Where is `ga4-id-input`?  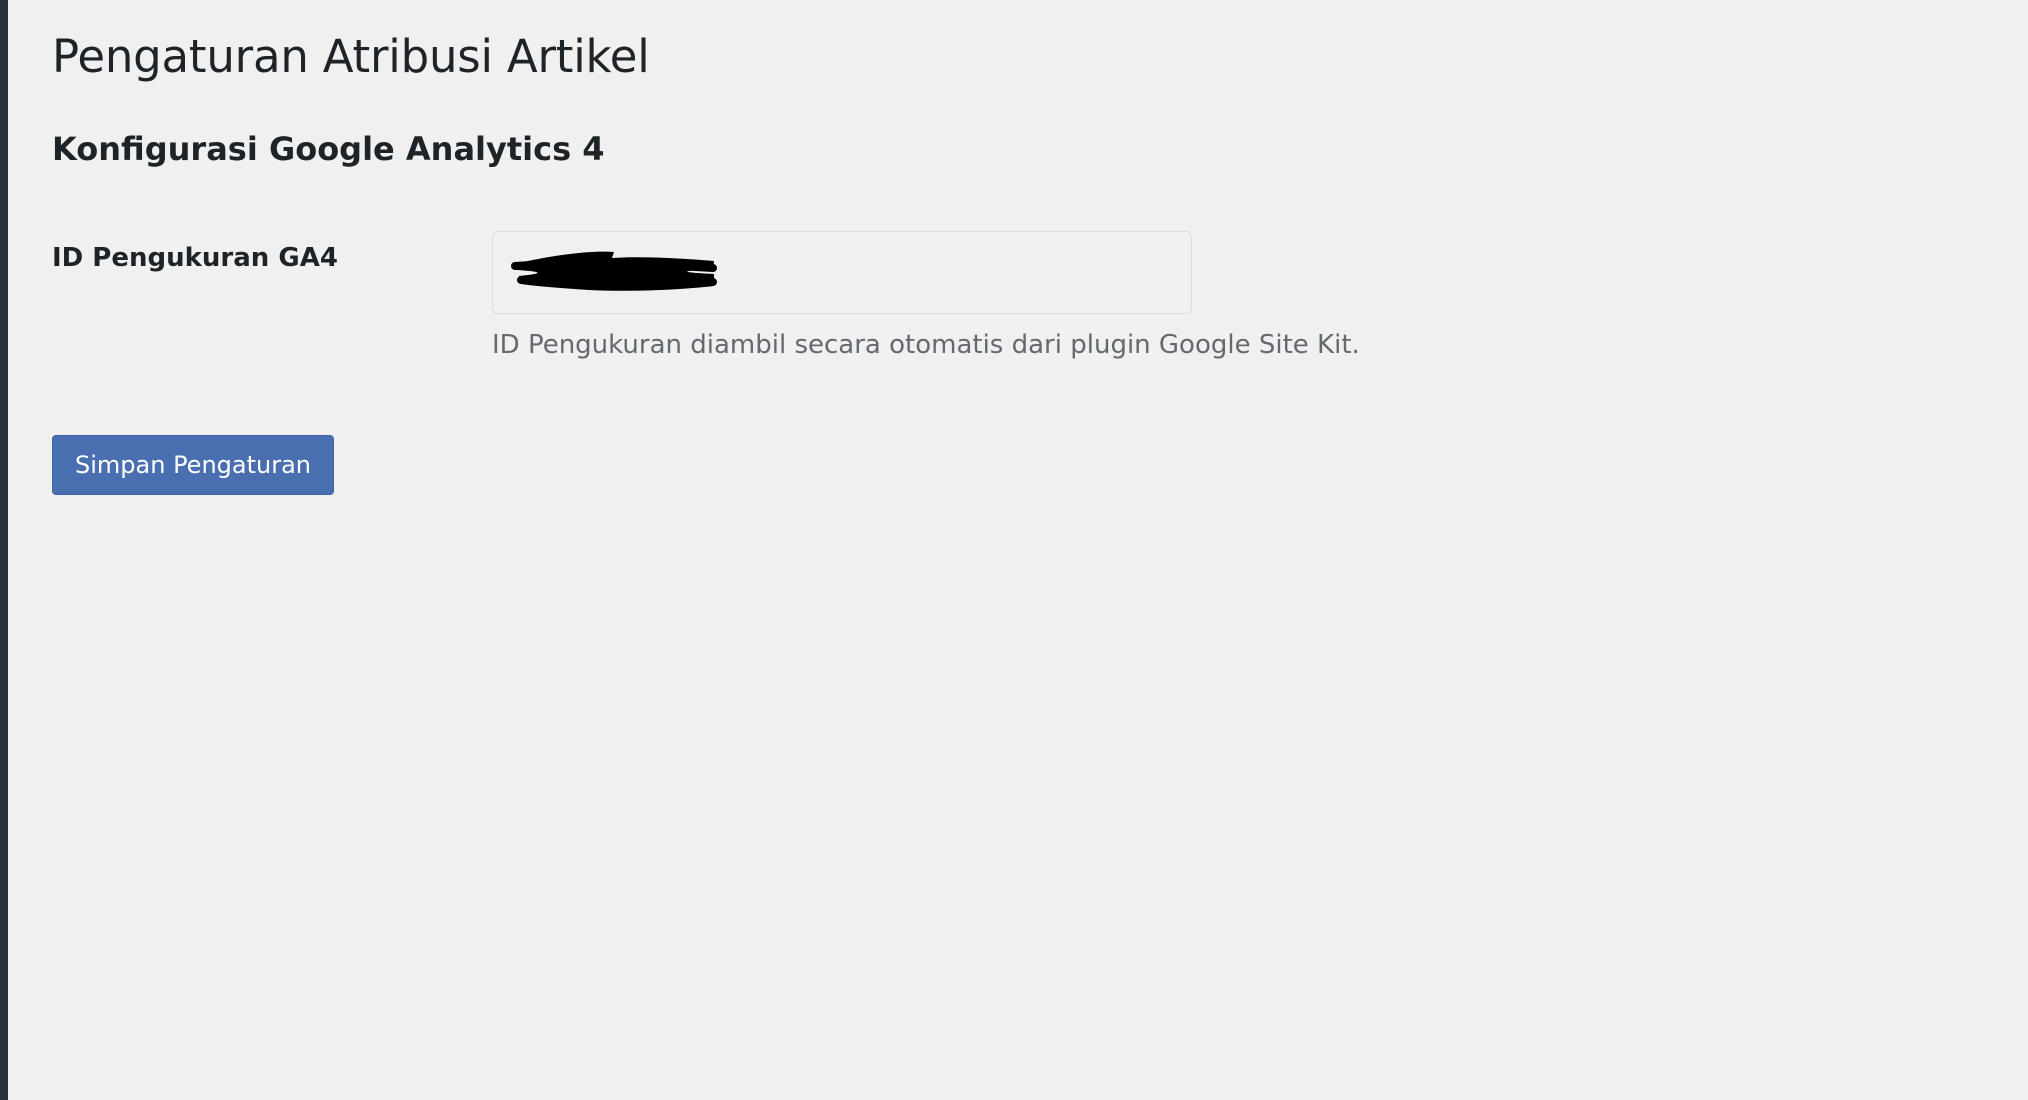
ga4-id-input is located at coordinates (842, 272).